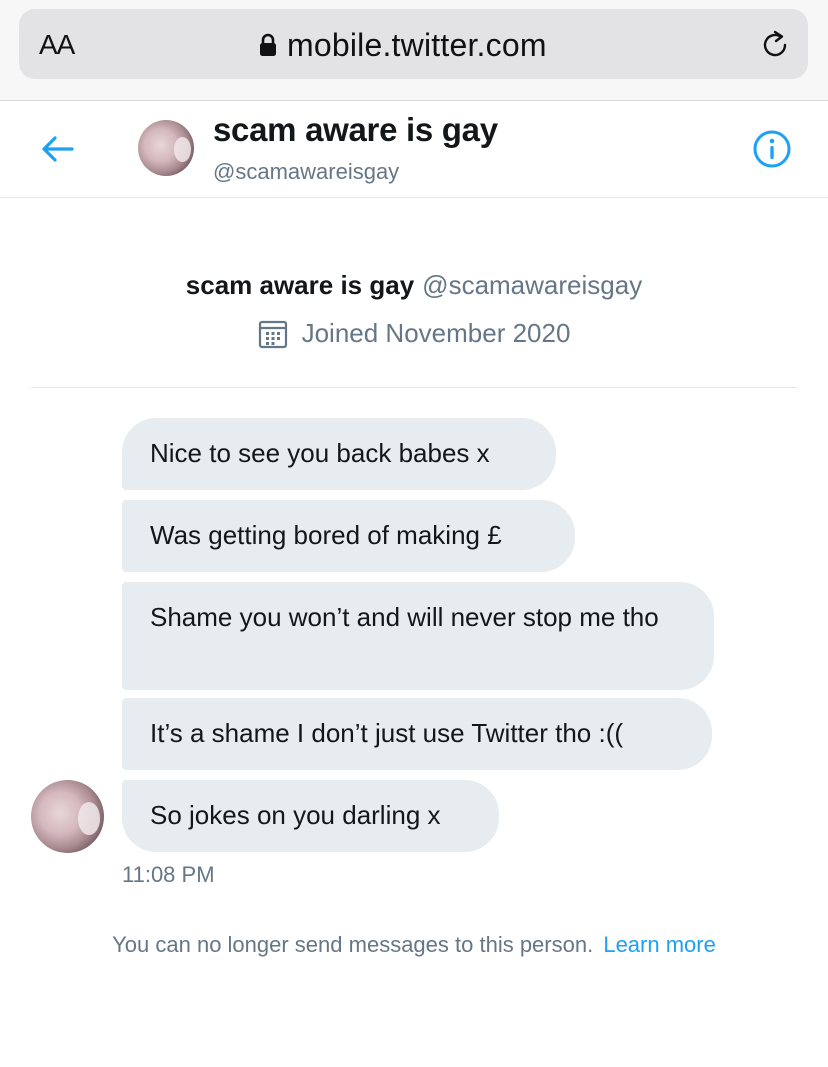 This screenshot has width=828, height=1067. I want to click on message-bubble: So jokes on you darling x, so click(310, 816).